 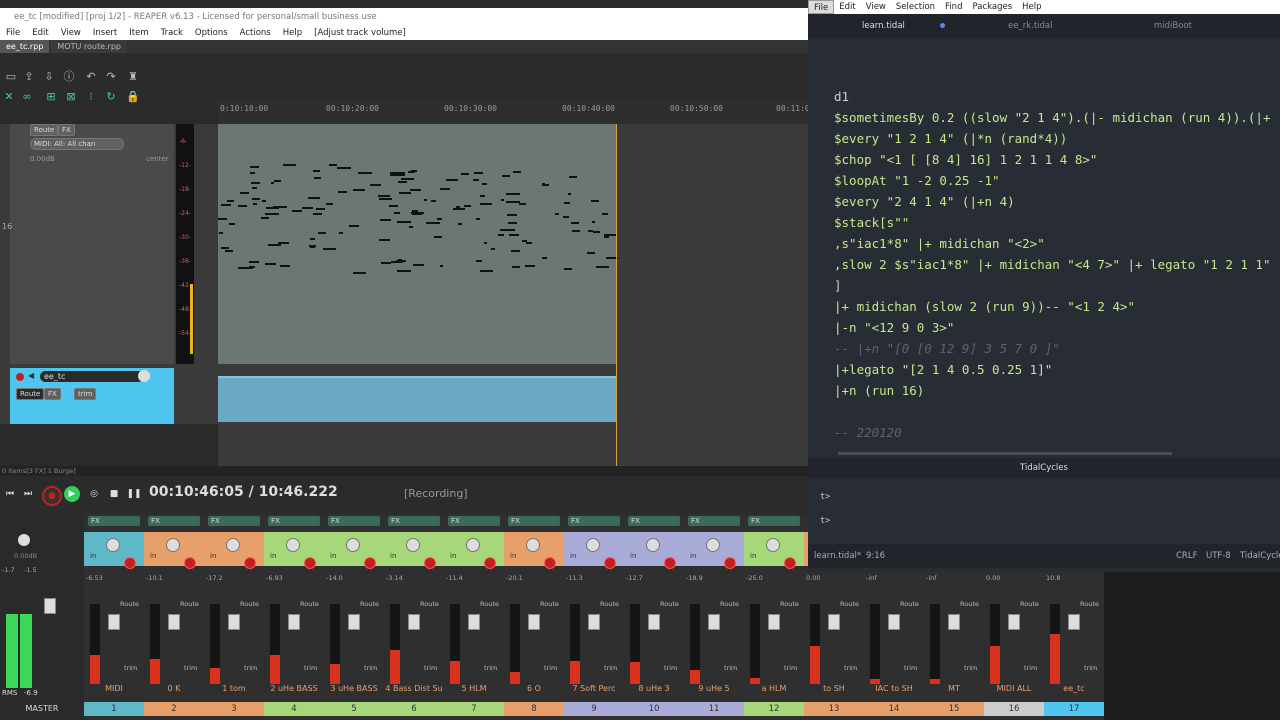 What do you see at coordinates (1030, 26) in the screenshot?
I see `editor-tab-ee-rk: ee_rk.tidal` at bounding box center [1030, 26].